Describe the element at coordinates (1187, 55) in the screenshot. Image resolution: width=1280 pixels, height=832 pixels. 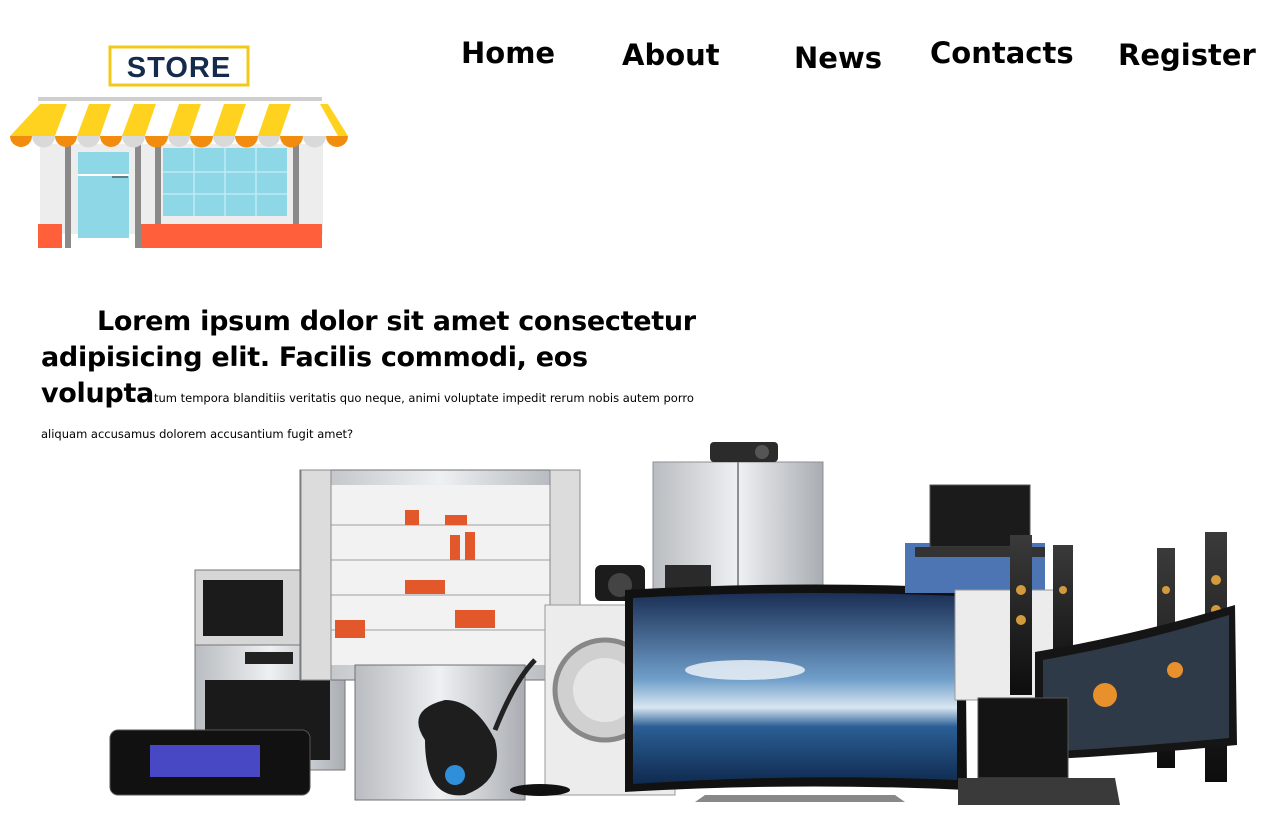
I see `nav-link-register: Register` at that location.